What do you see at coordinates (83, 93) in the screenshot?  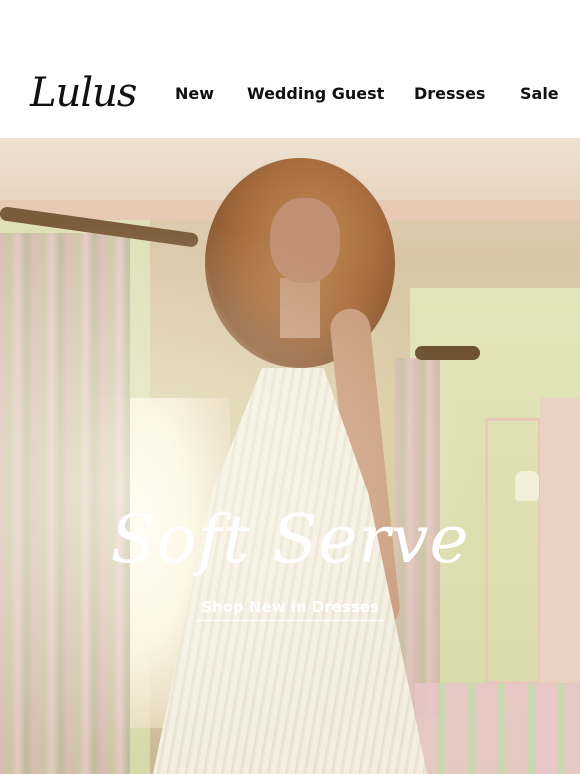 I see `lulus-logo: Lulus` at bounding box center [83, 93].